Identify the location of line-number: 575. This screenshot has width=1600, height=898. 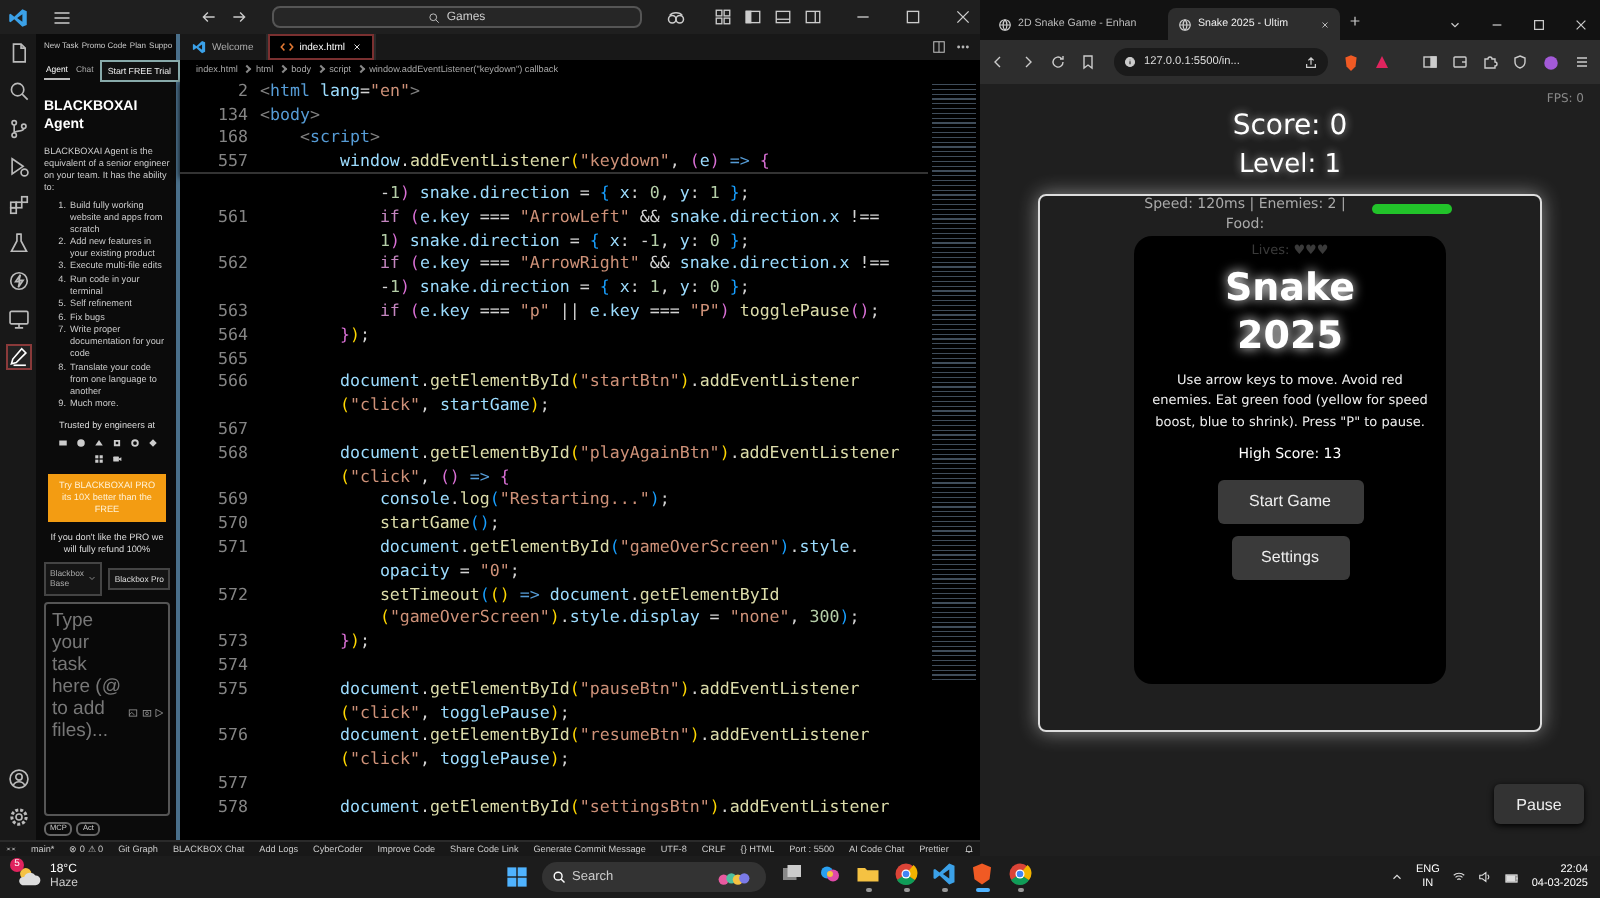
(232, 687).